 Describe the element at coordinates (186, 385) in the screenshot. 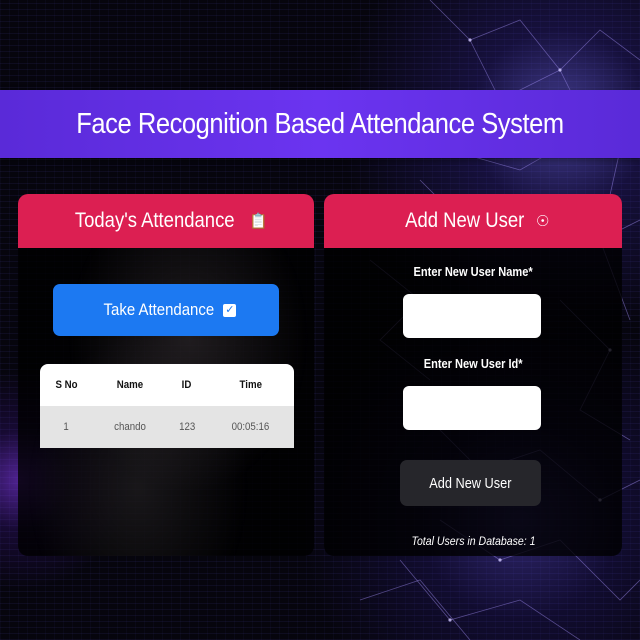

I see `column-header-id: ID` at that location.